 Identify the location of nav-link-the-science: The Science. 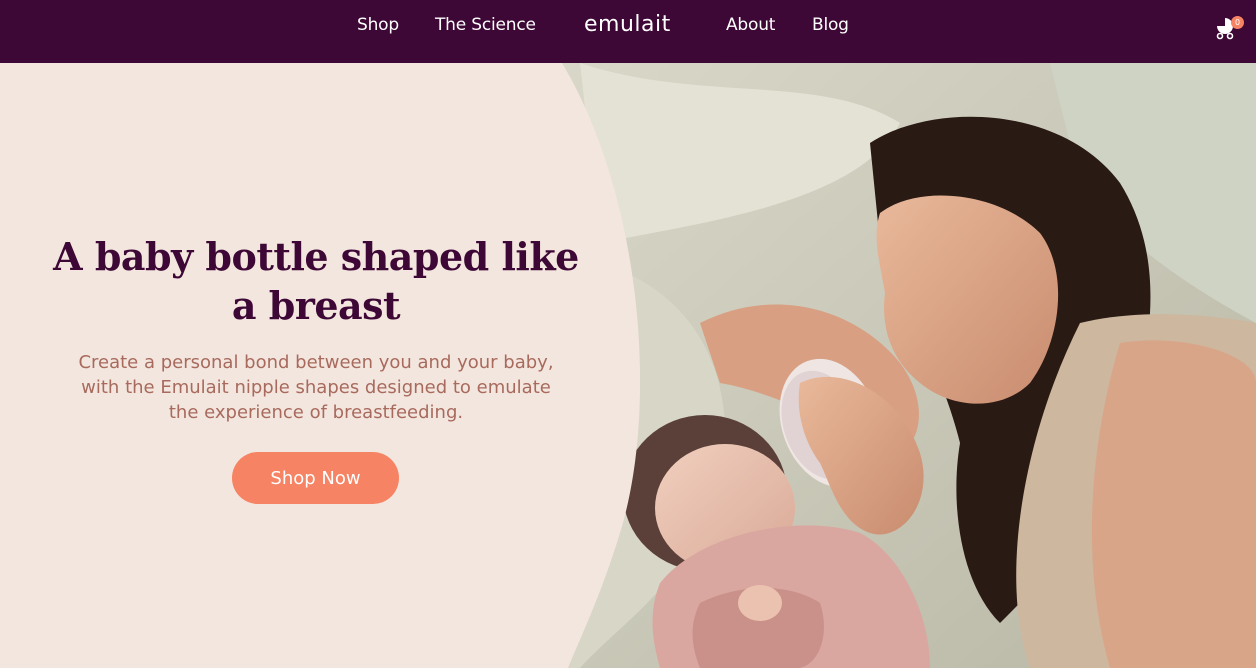
(485, 25).